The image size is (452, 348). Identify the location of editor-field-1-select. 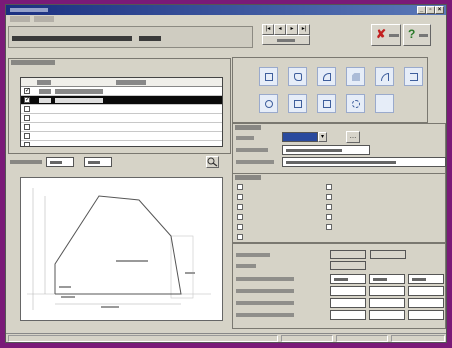
(300, 137).